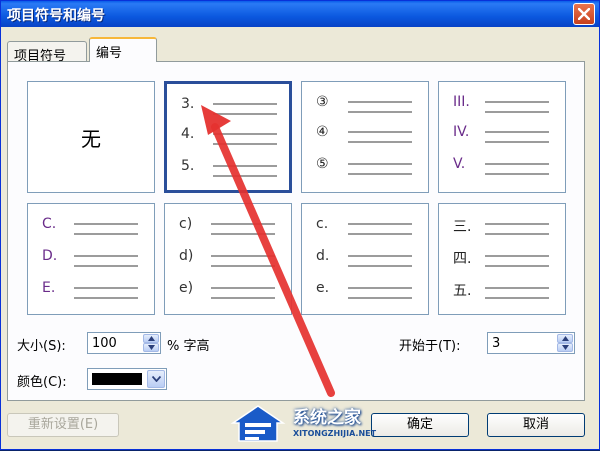 The image size is (600, 451). Describe the element at coordinates (117, 379) in the screenshot. I see `color-swatch` at that location.